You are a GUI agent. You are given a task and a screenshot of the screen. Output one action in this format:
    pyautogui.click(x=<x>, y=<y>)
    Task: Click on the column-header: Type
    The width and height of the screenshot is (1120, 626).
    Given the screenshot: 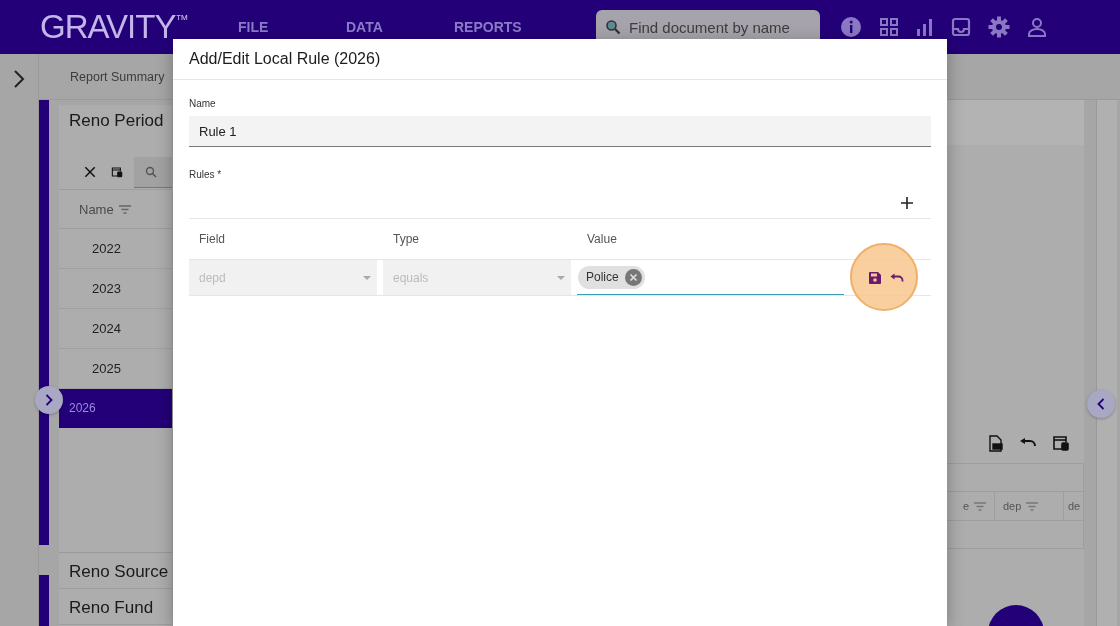 What is the action you would take?
    pyautogui.click(x=406, y=239)
    